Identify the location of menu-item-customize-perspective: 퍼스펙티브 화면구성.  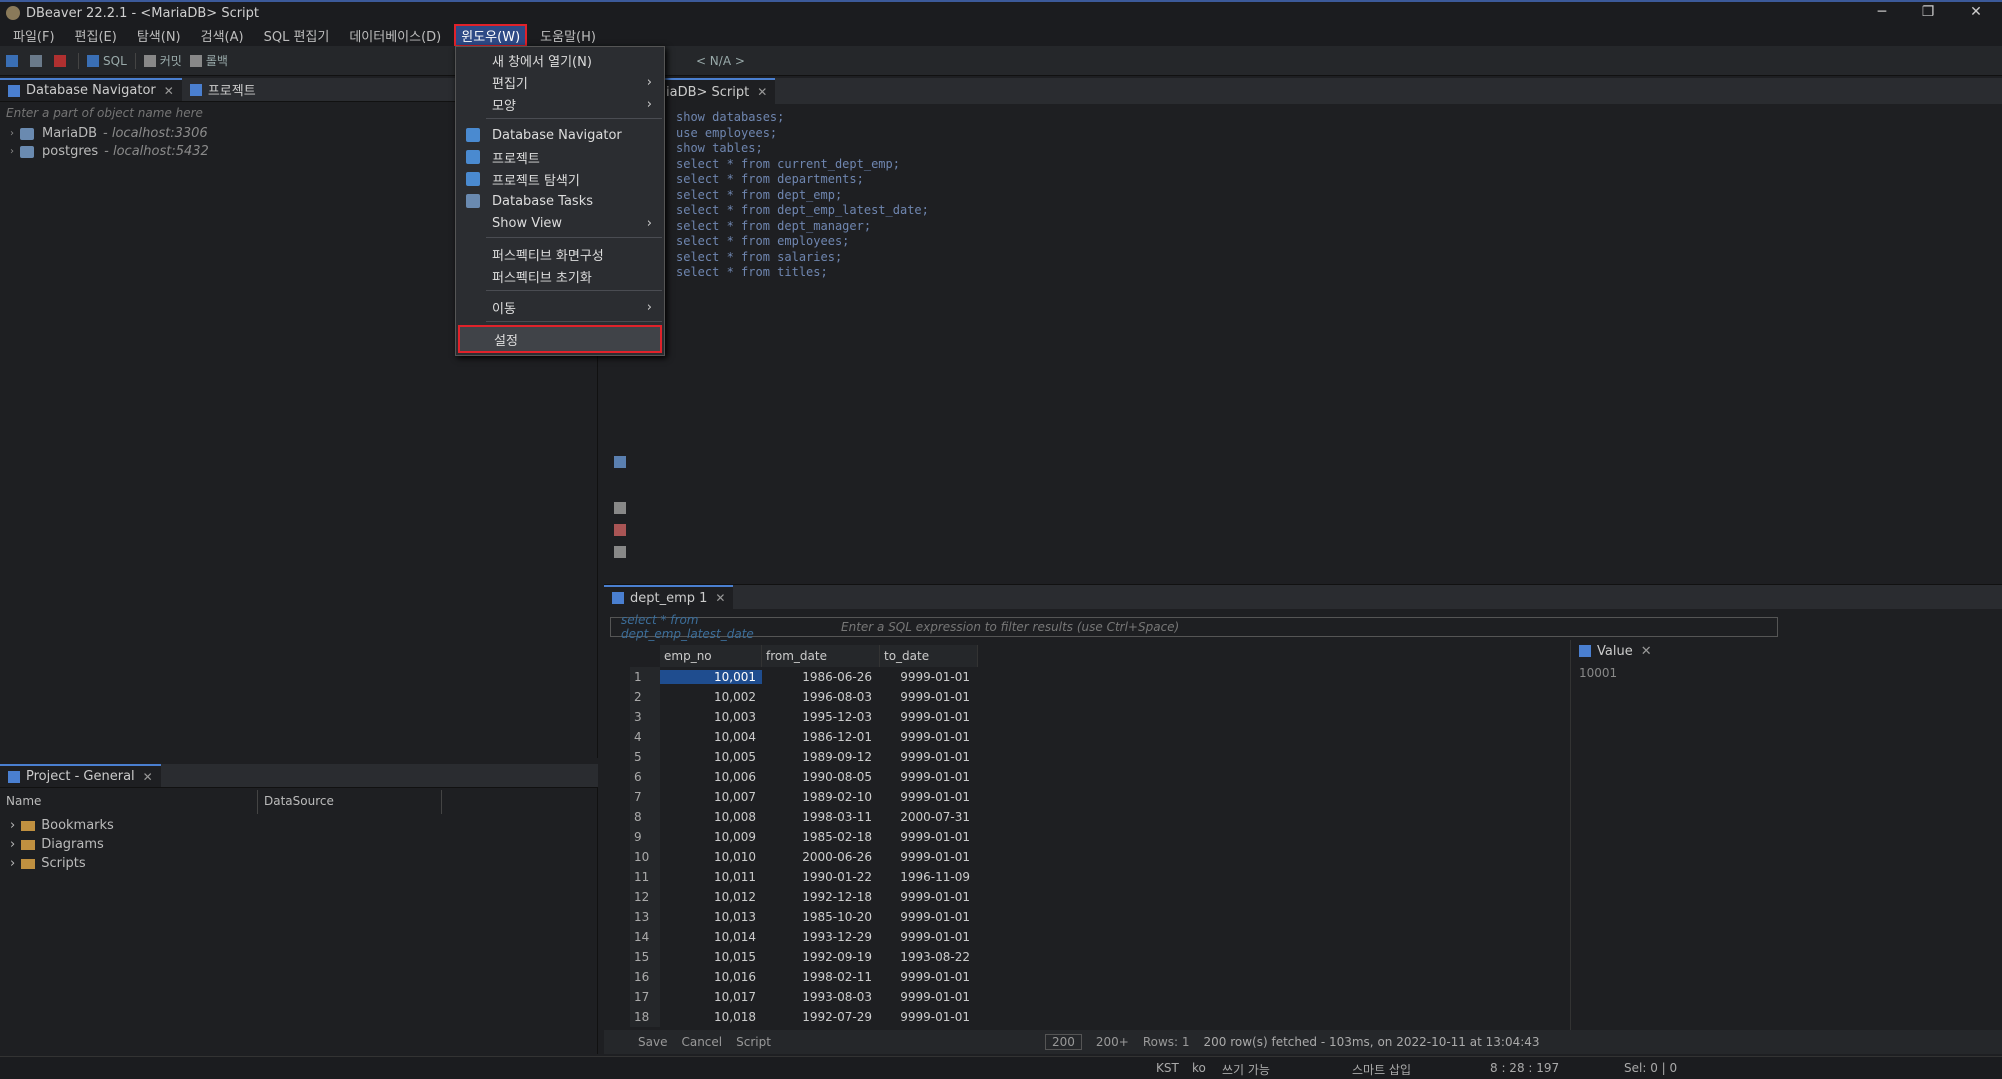
(560, 254).